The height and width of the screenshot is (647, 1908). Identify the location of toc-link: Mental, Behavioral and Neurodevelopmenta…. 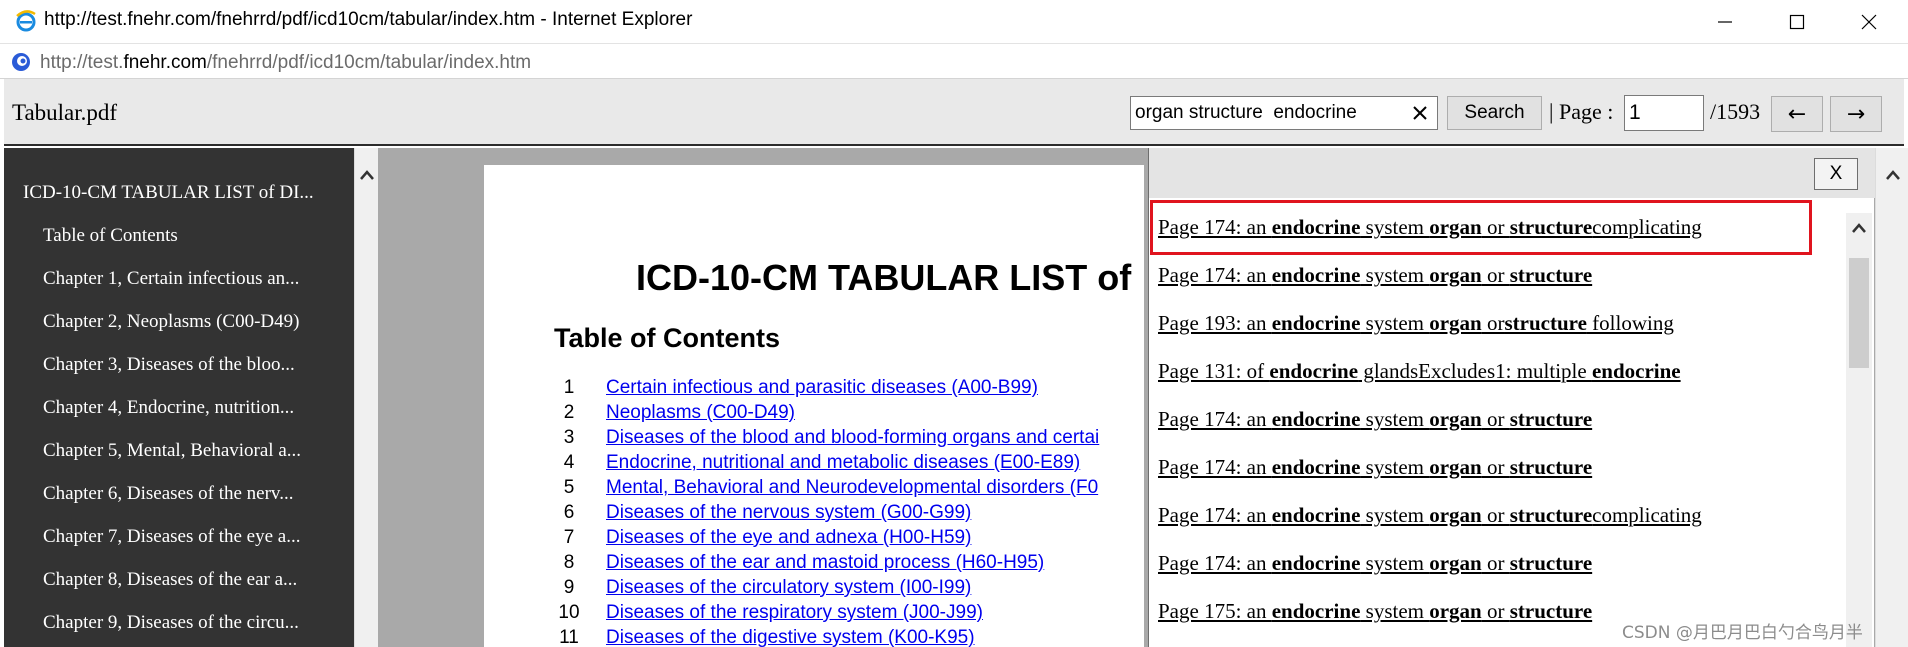
(852, 488).